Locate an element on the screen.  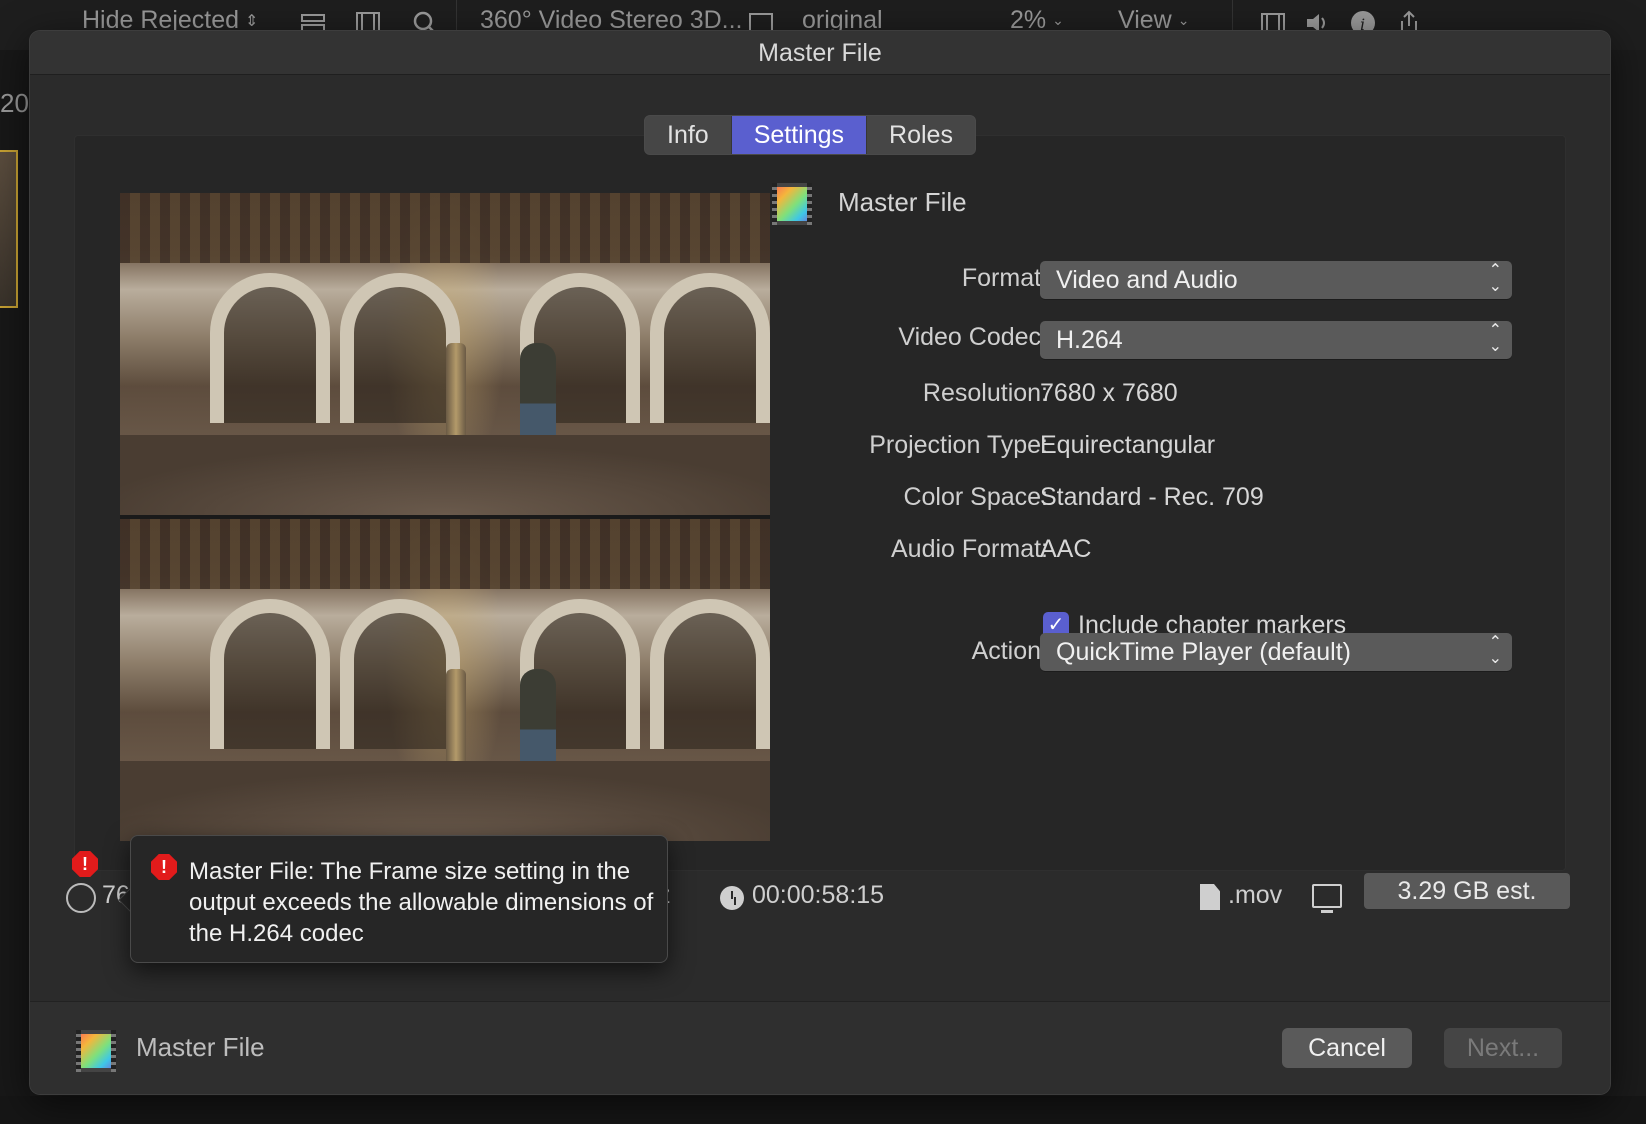
dialog-title: Master File is located at coordinates (820, 53).